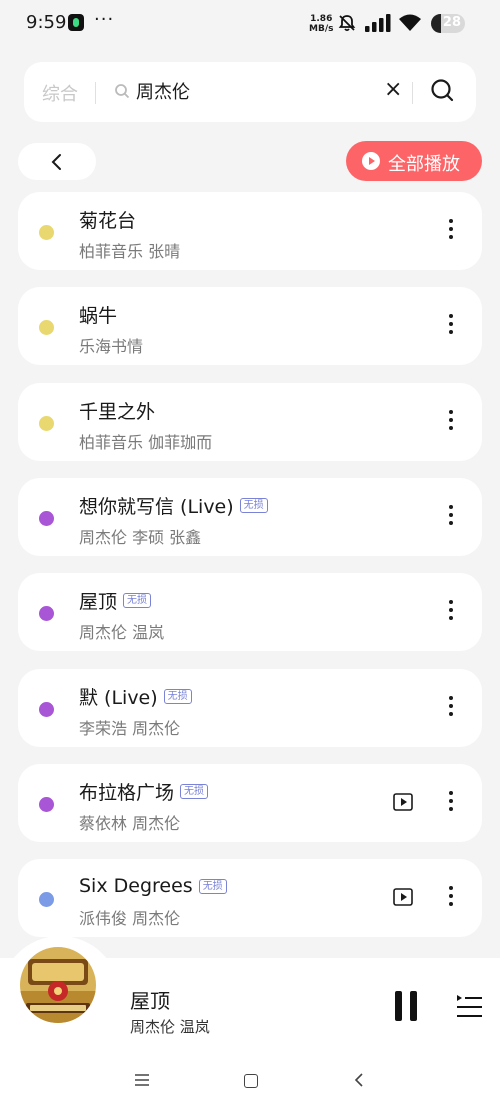 The height and width of the screenshot is (1111, 500). I want to click on search-input, so click(236, 91).